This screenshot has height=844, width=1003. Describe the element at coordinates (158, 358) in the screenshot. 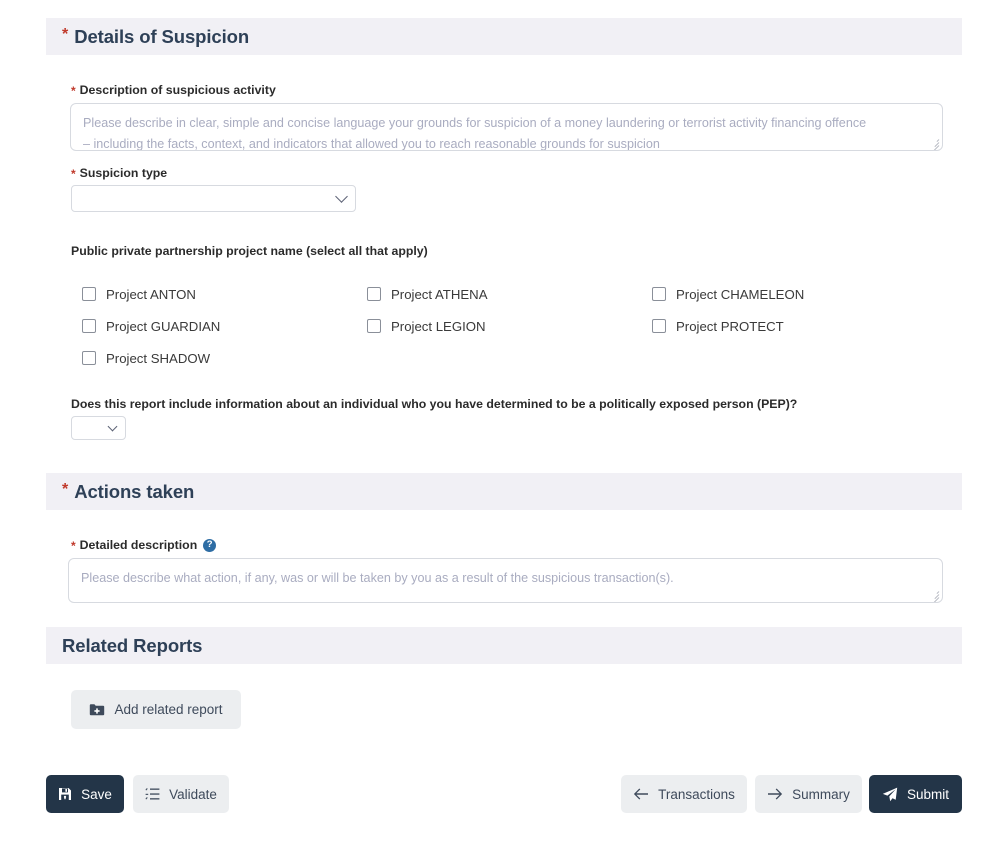

I see `checkbox-label: Project SHADOW` at that location.